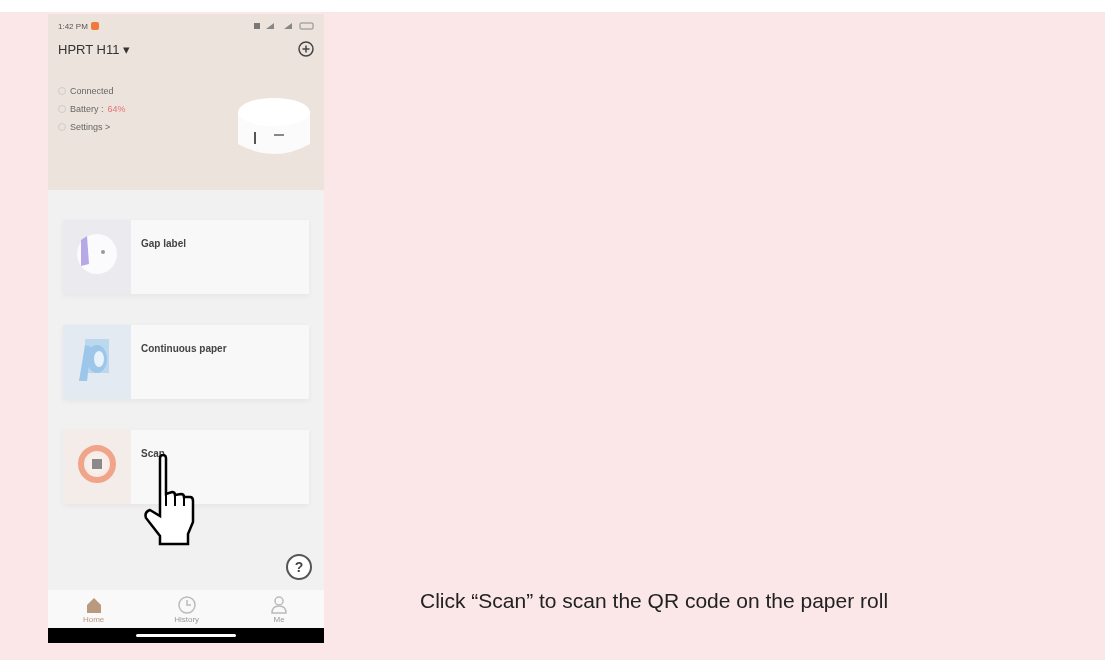  What do you see at coordinates (94, 49) in the screenshot?
I see `device-name-dropdown: HPRT H11 ▾` at bounding box center [94, 49].